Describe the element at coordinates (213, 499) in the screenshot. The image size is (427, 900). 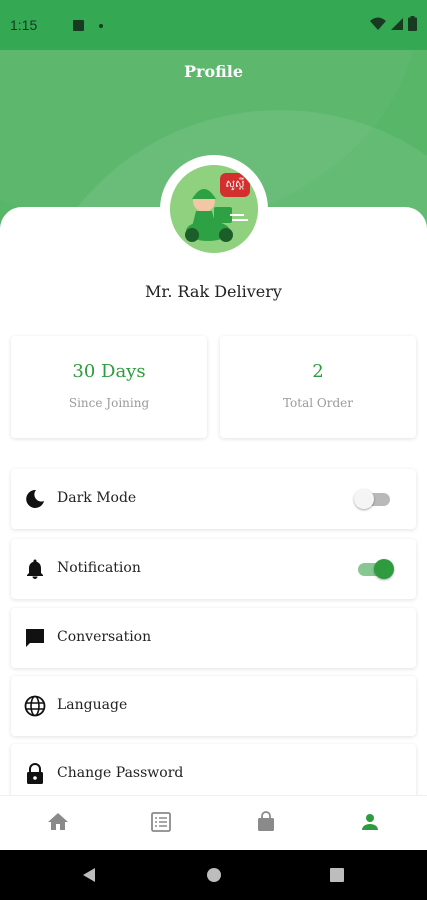
I see `settings-row-dark-mode: Dark Mode` at that location.